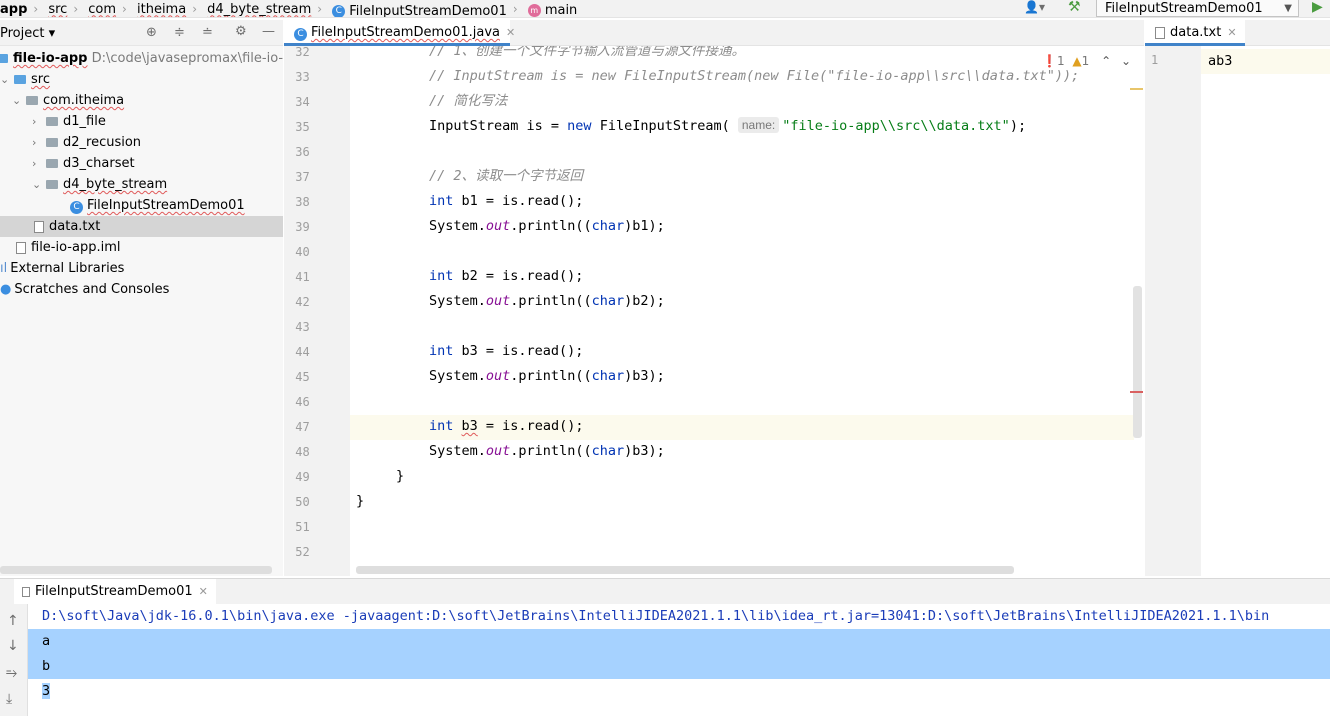  I want to click on breadcrumb-itheima: itheima, so click(161, 8).